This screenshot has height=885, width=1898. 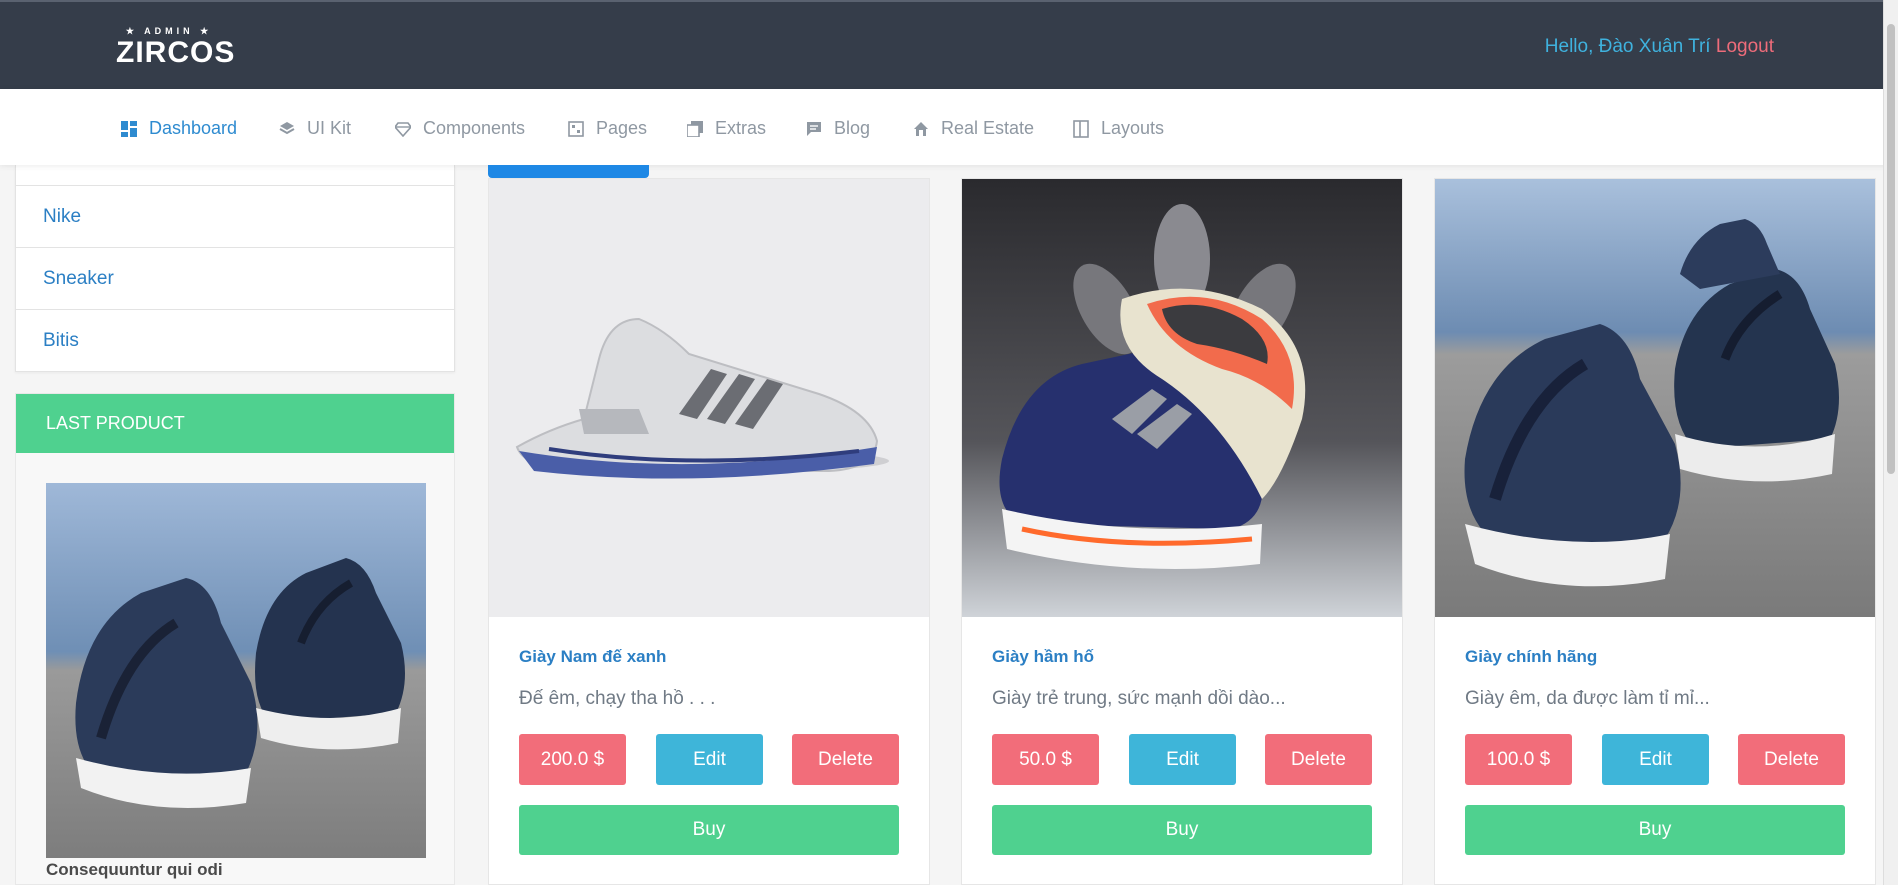 What do you see at coordinates (1133, 128) in the screenshot?
I see `nav-label: Layouts` at bounding box center [1133, 128].